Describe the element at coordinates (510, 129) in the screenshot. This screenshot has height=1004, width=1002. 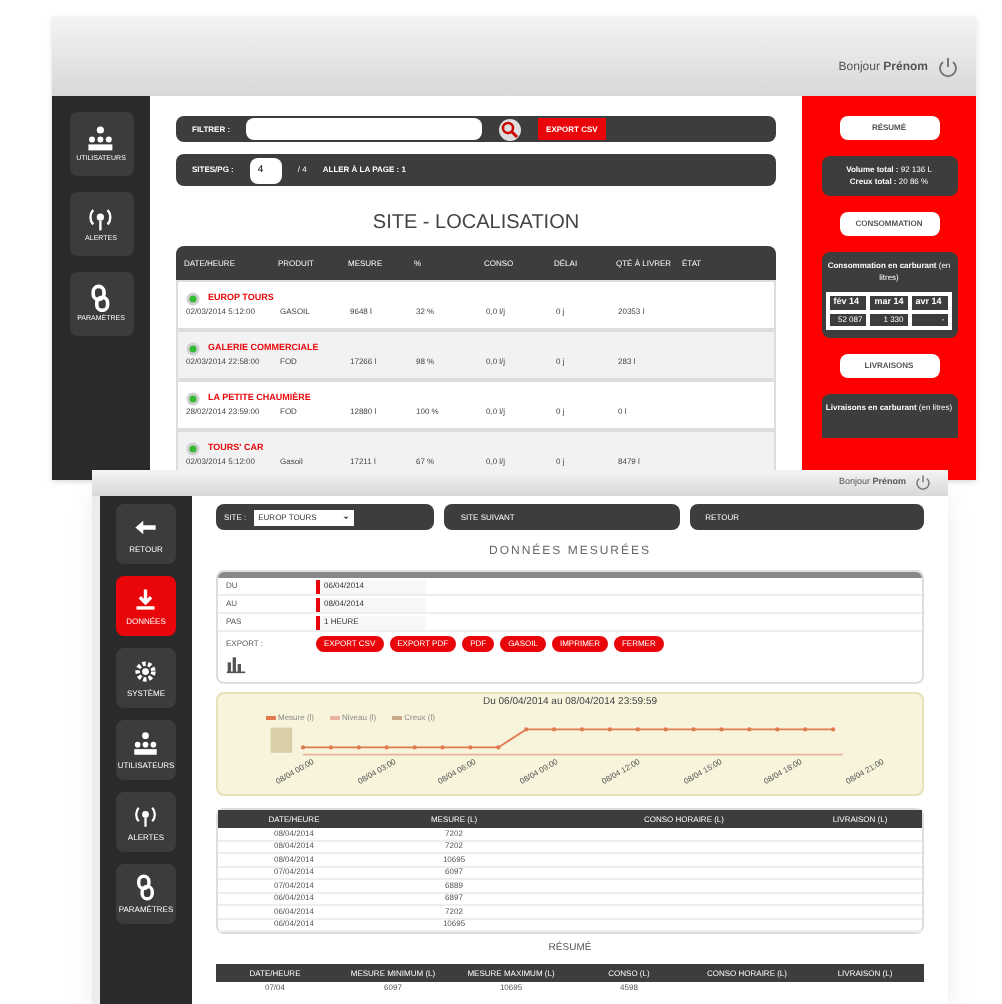
I see `search-icon` at that location.